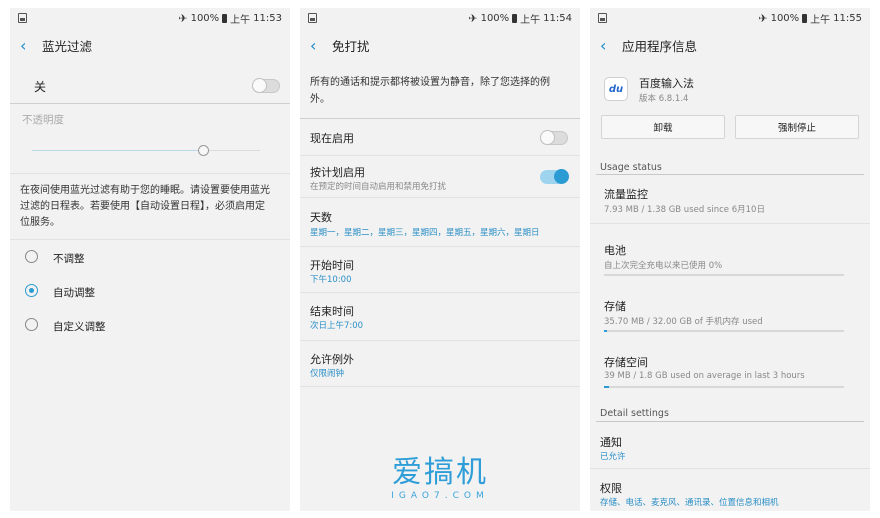 This screenshot has width=880, height=518. What do you see at coordinates (150, 85) in the screenshot?
I see `master-switch-row: 关` at bounding box center [150, 85].